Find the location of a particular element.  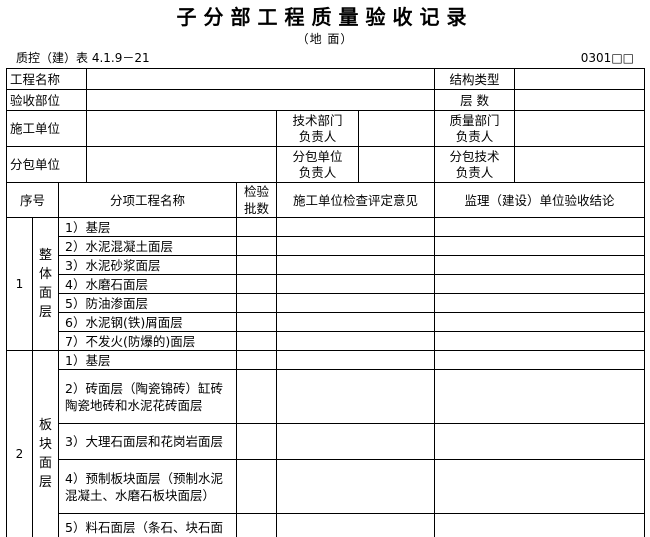

group-name: 整 体 面 层 is located at coordinates (45, 284).